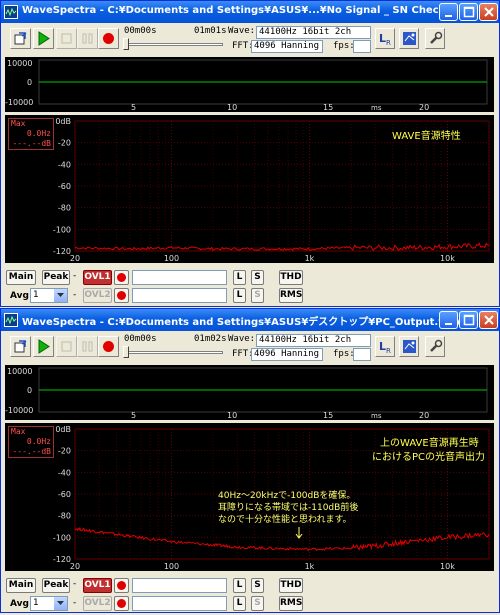  Describe the element at coordinates (328, 415) in the screenshot. I see `scope-x-tick-15: 15` at that location.